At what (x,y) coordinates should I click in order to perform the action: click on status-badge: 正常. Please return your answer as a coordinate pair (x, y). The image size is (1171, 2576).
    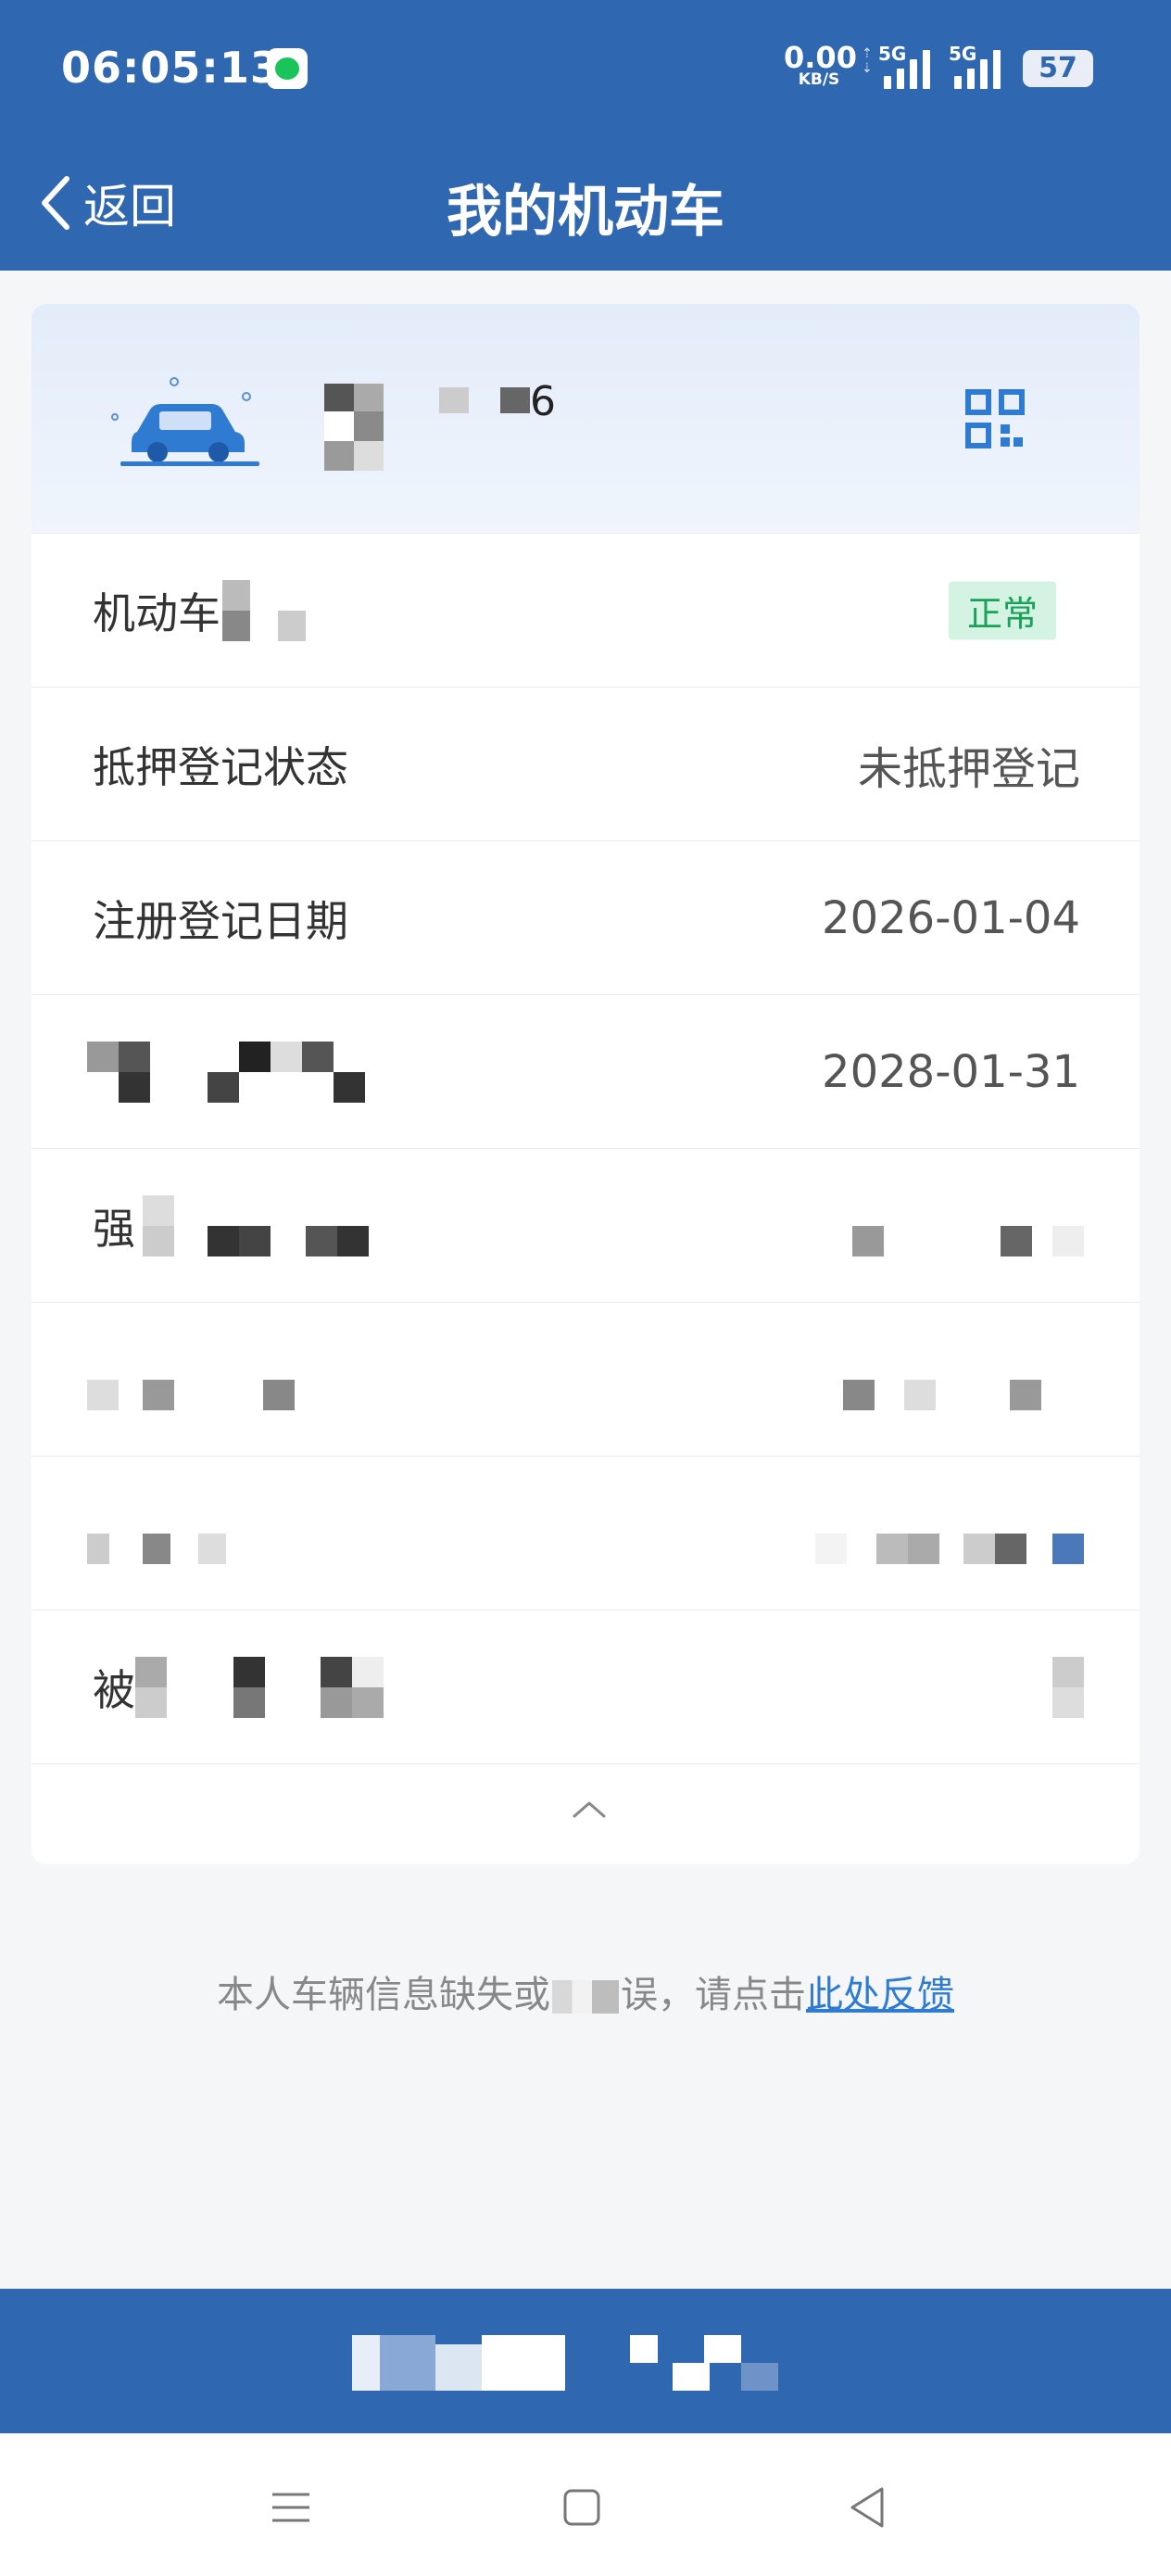
    Looking at the image, I should click on (1002, 610).